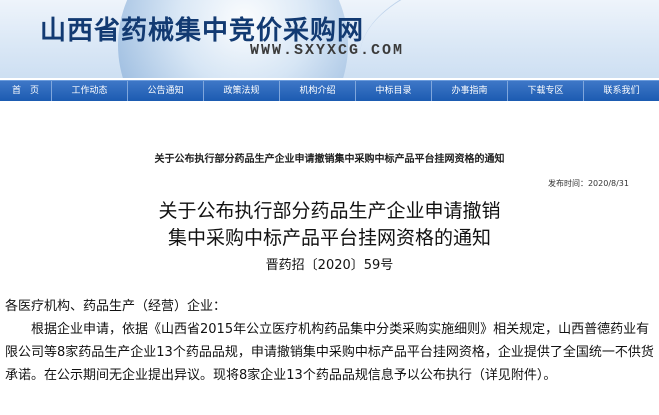  What do you see at coordinates (470, 91) in the screenshot?
I see `nav-guide: 办事指南` at bounding box center [470, 91].